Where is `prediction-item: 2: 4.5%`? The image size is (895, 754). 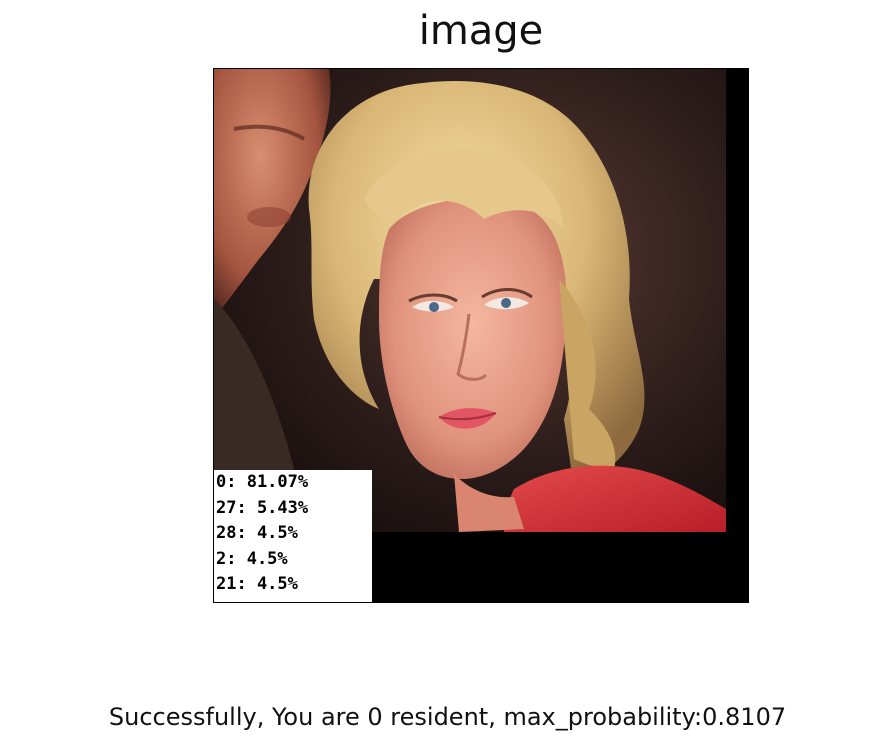 prediction-item: 2: 4.5% is located at coordinates (252, 558).